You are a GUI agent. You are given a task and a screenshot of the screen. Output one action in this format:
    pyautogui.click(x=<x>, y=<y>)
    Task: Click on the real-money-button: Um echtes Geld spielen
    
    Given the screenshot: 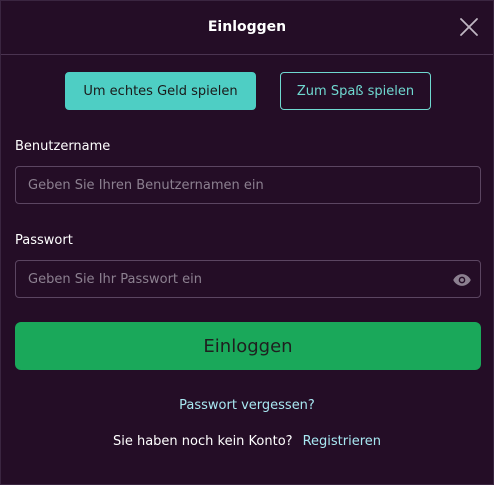 What is the action you would take?
    pyautogui.click(x=160, y=91)
    